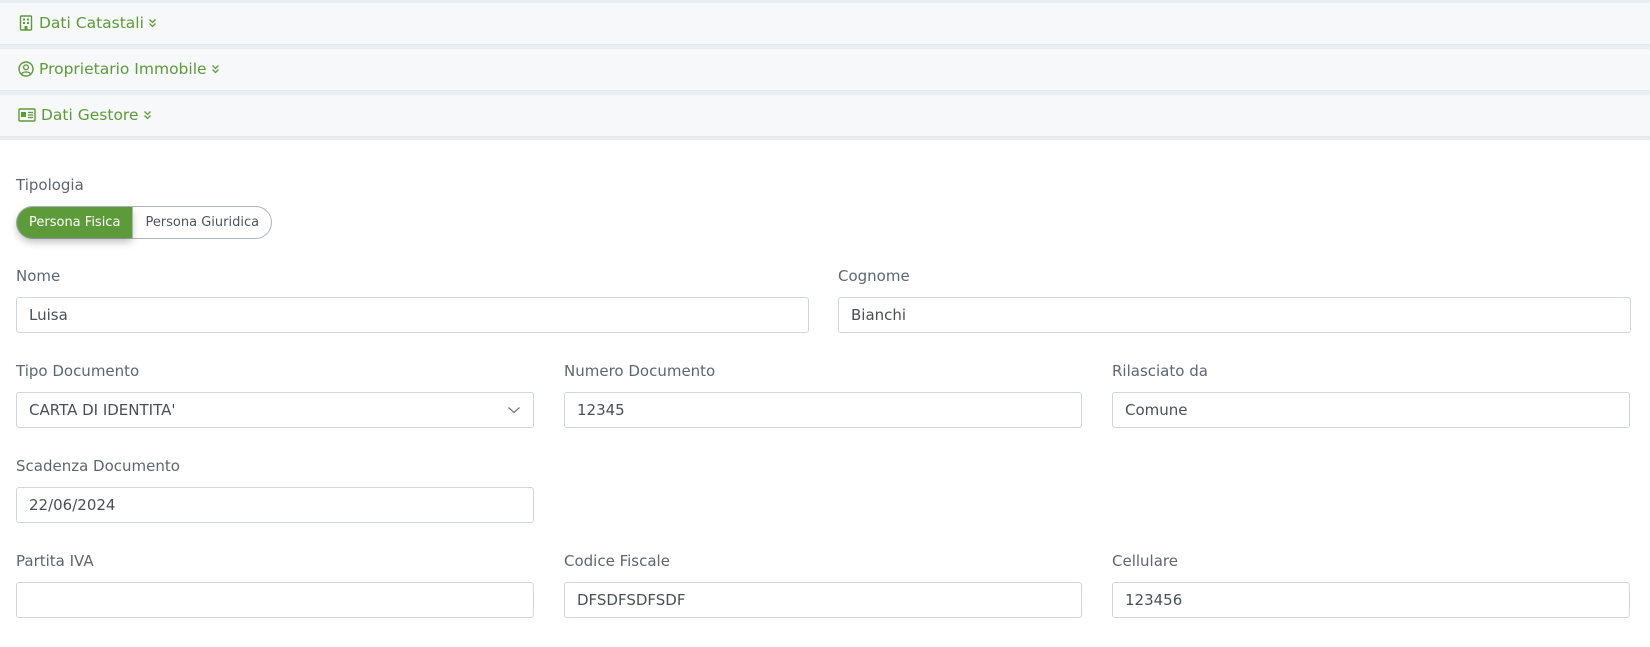 This screenshot has height=647, width=1650. What do you see at coordinates (275, 410) in the screenshot?
I see `tipo-documento-select: CARTA DI IDENTITA'` at bounding box center [275, 410].